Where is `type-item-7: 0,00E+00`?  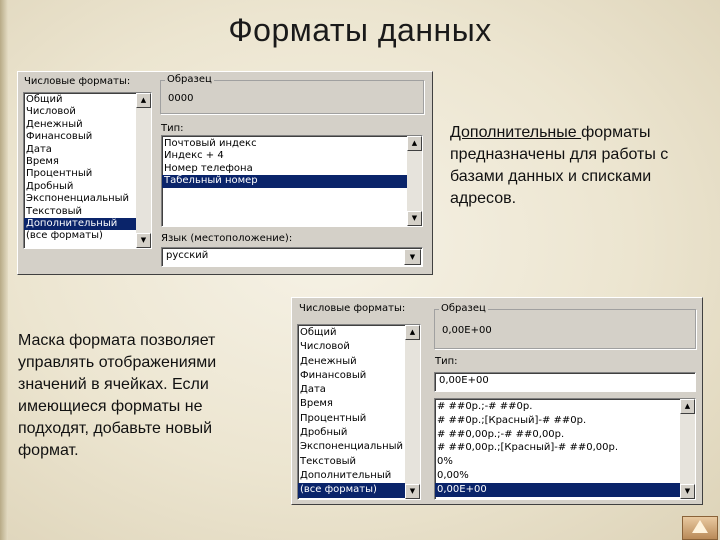 type-item-7: 0,00E+00 is located at coordinates (565, 489).